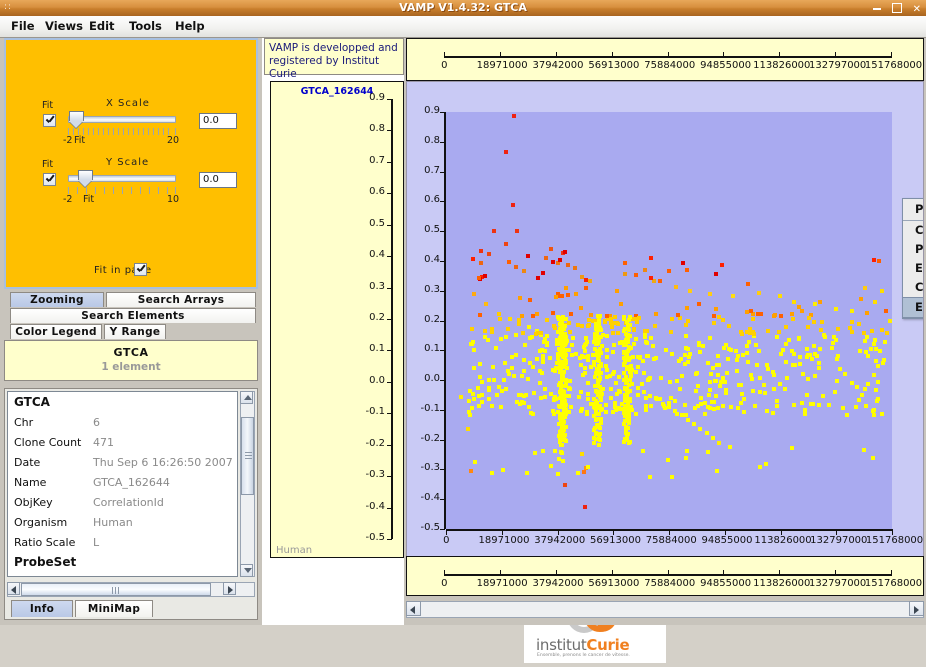 The image size is (926, 667). I want to click on x-scale-value-field: 0.0, so click(218, 121).